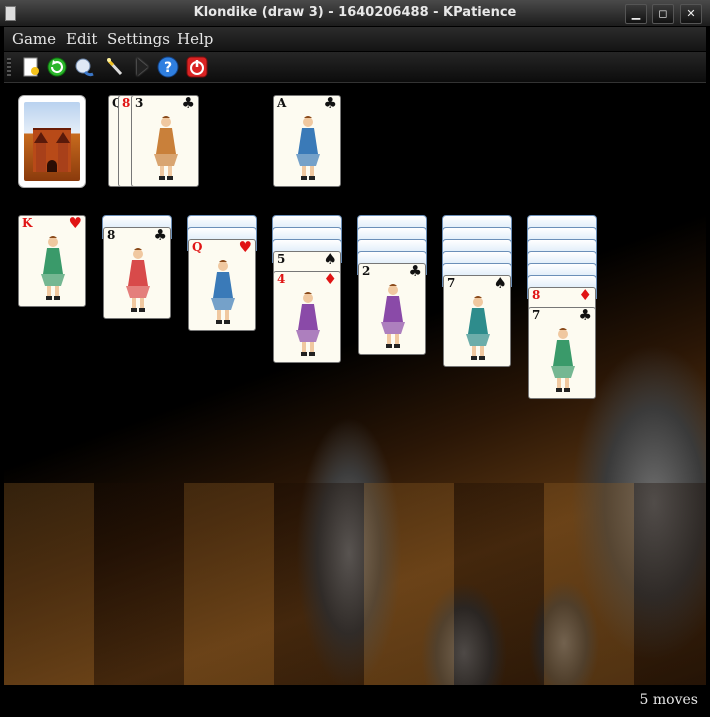  I want to click on close-button: ✕, so click(691, 14).